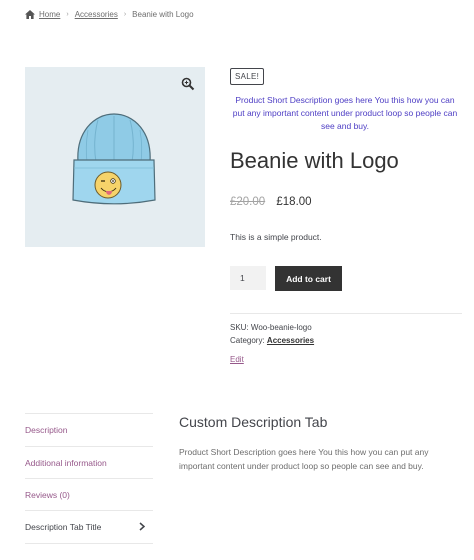  Describe the element at coordinates (248, 278) in the screenshot. I see `quantity-input` at that location.